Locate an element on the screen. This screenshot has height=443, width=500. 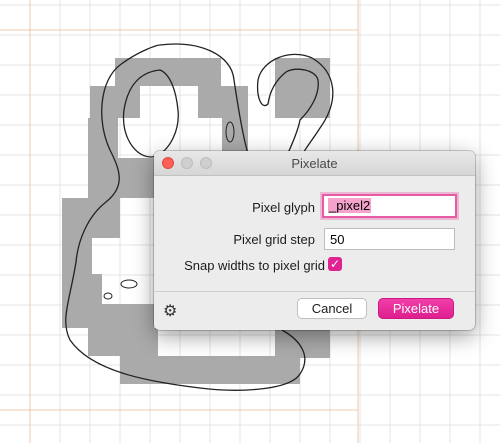
pixel-glyph-label: Pixel glyph is located at coordinates (283, 207).